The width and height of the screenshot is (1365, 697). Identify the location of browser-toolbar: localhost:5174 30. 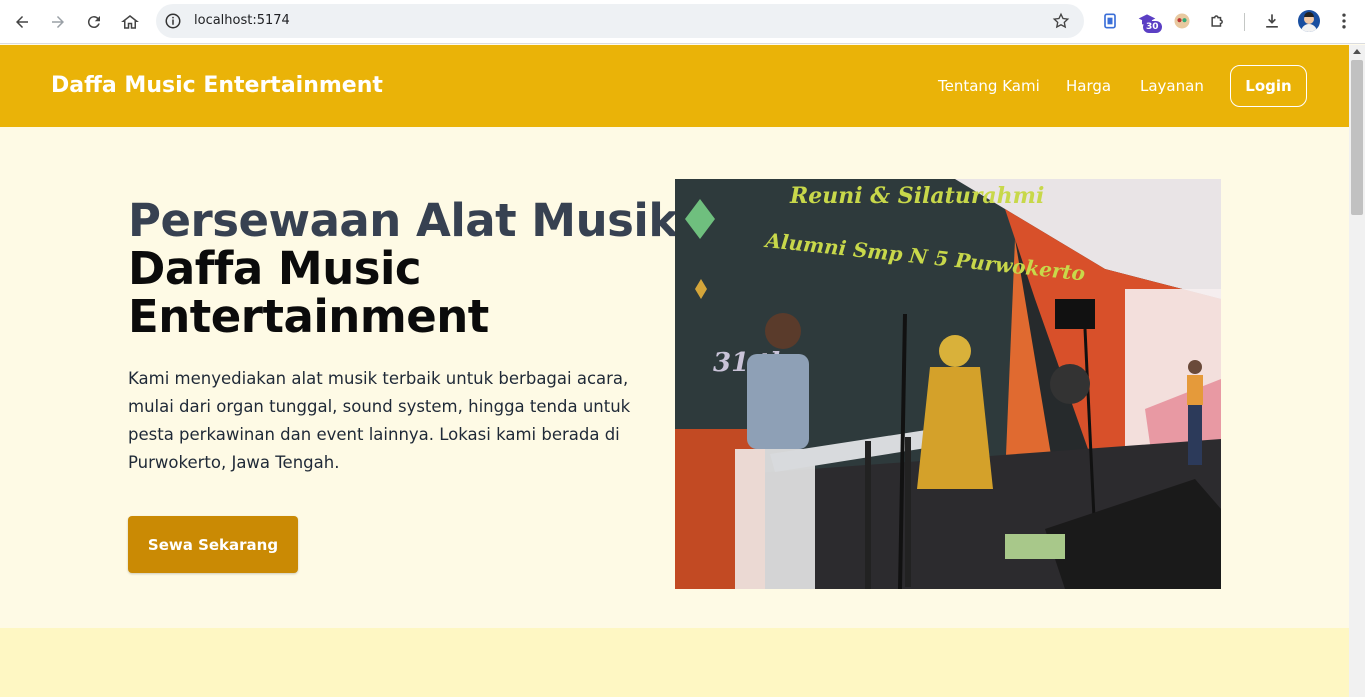
(682, 22).